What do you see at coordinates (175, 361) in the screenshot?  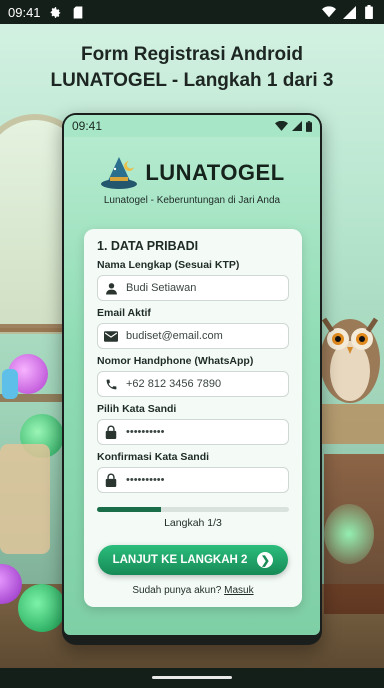 I see `phone-number-label: Nomor Handphone (WhatsApp)` at bounding box center [175, 361].